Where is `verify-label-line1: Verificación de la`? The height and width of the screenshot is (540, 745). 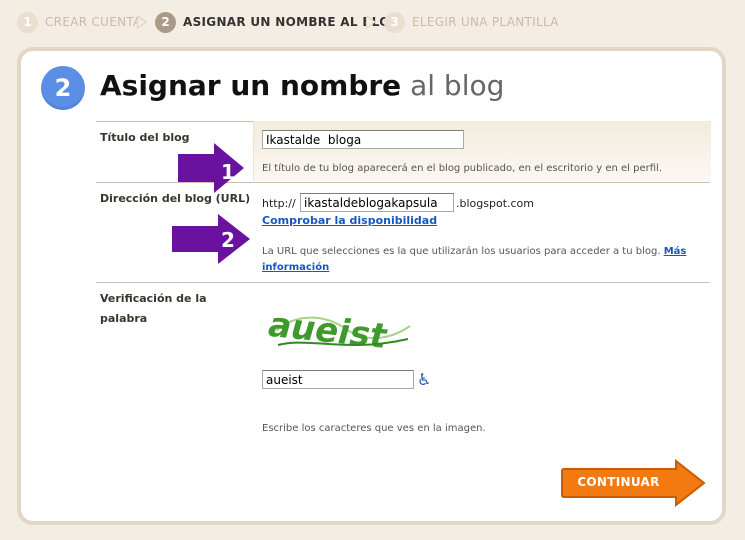 verify-label-line1: Verificación de la is located at coordinates (153, 298).